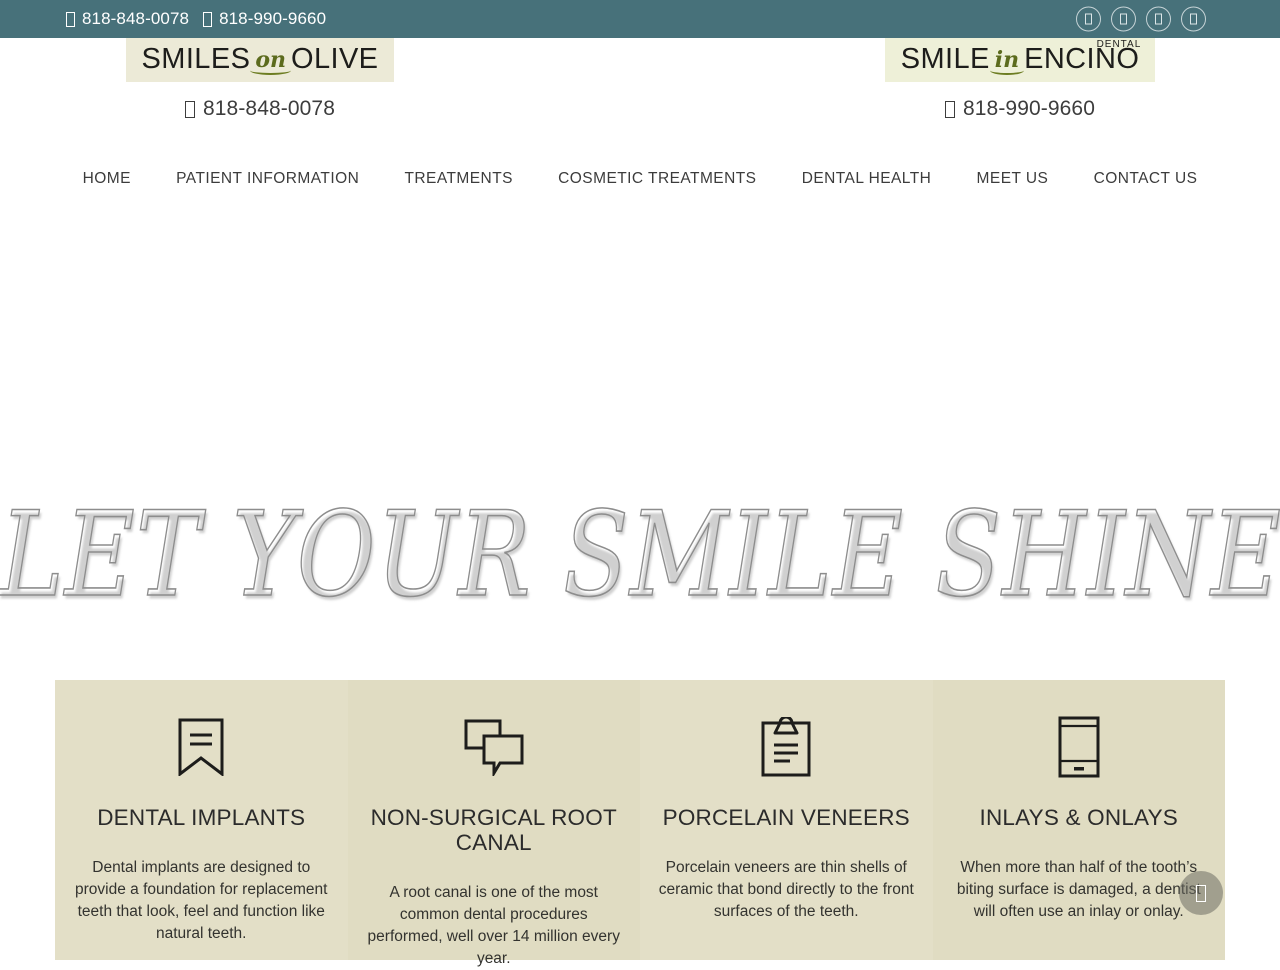 This screenshot has width=1280, height=970. What do you see at coordinates (459, 179) in the screenshot?
I see `nav-item-treatments: TREATMENTS` at bounding box center [459, 179].